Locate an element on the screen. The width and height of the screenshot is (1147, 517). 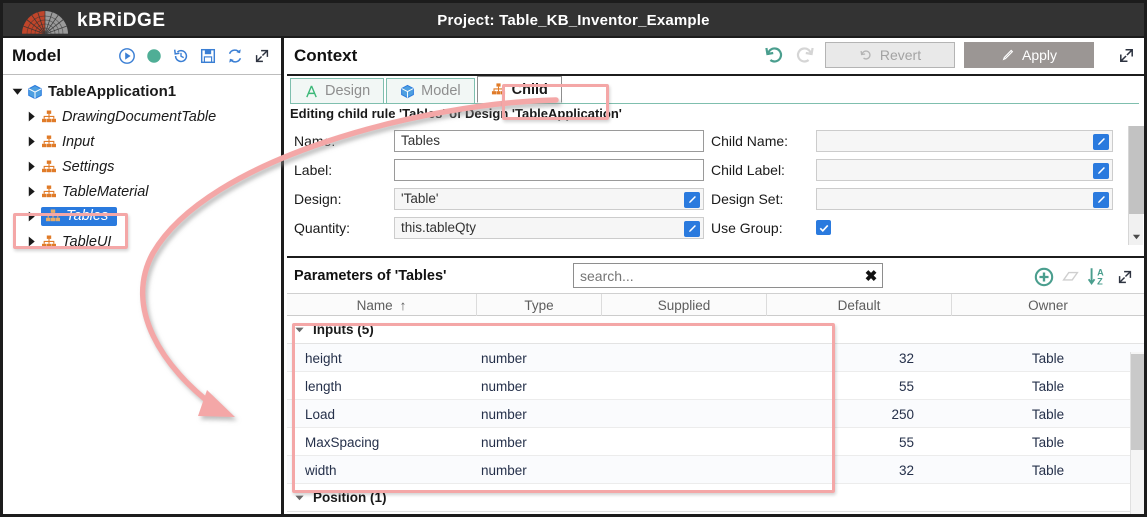
column-header-default: Default is located at coordinates (859, 305).